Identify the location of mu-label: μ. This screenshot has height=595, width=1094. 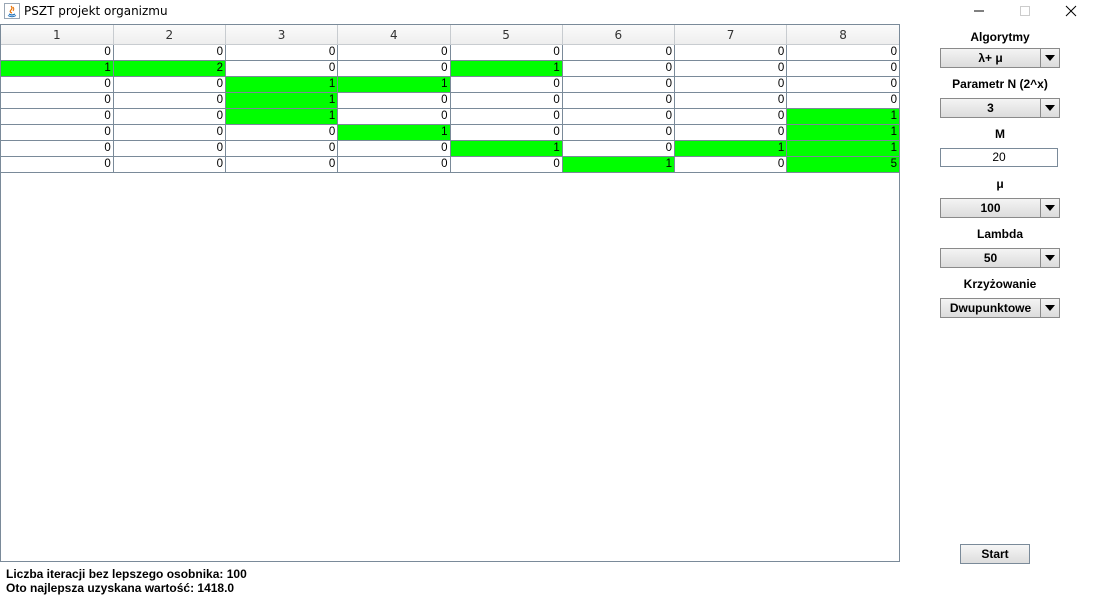
(1000, 184).